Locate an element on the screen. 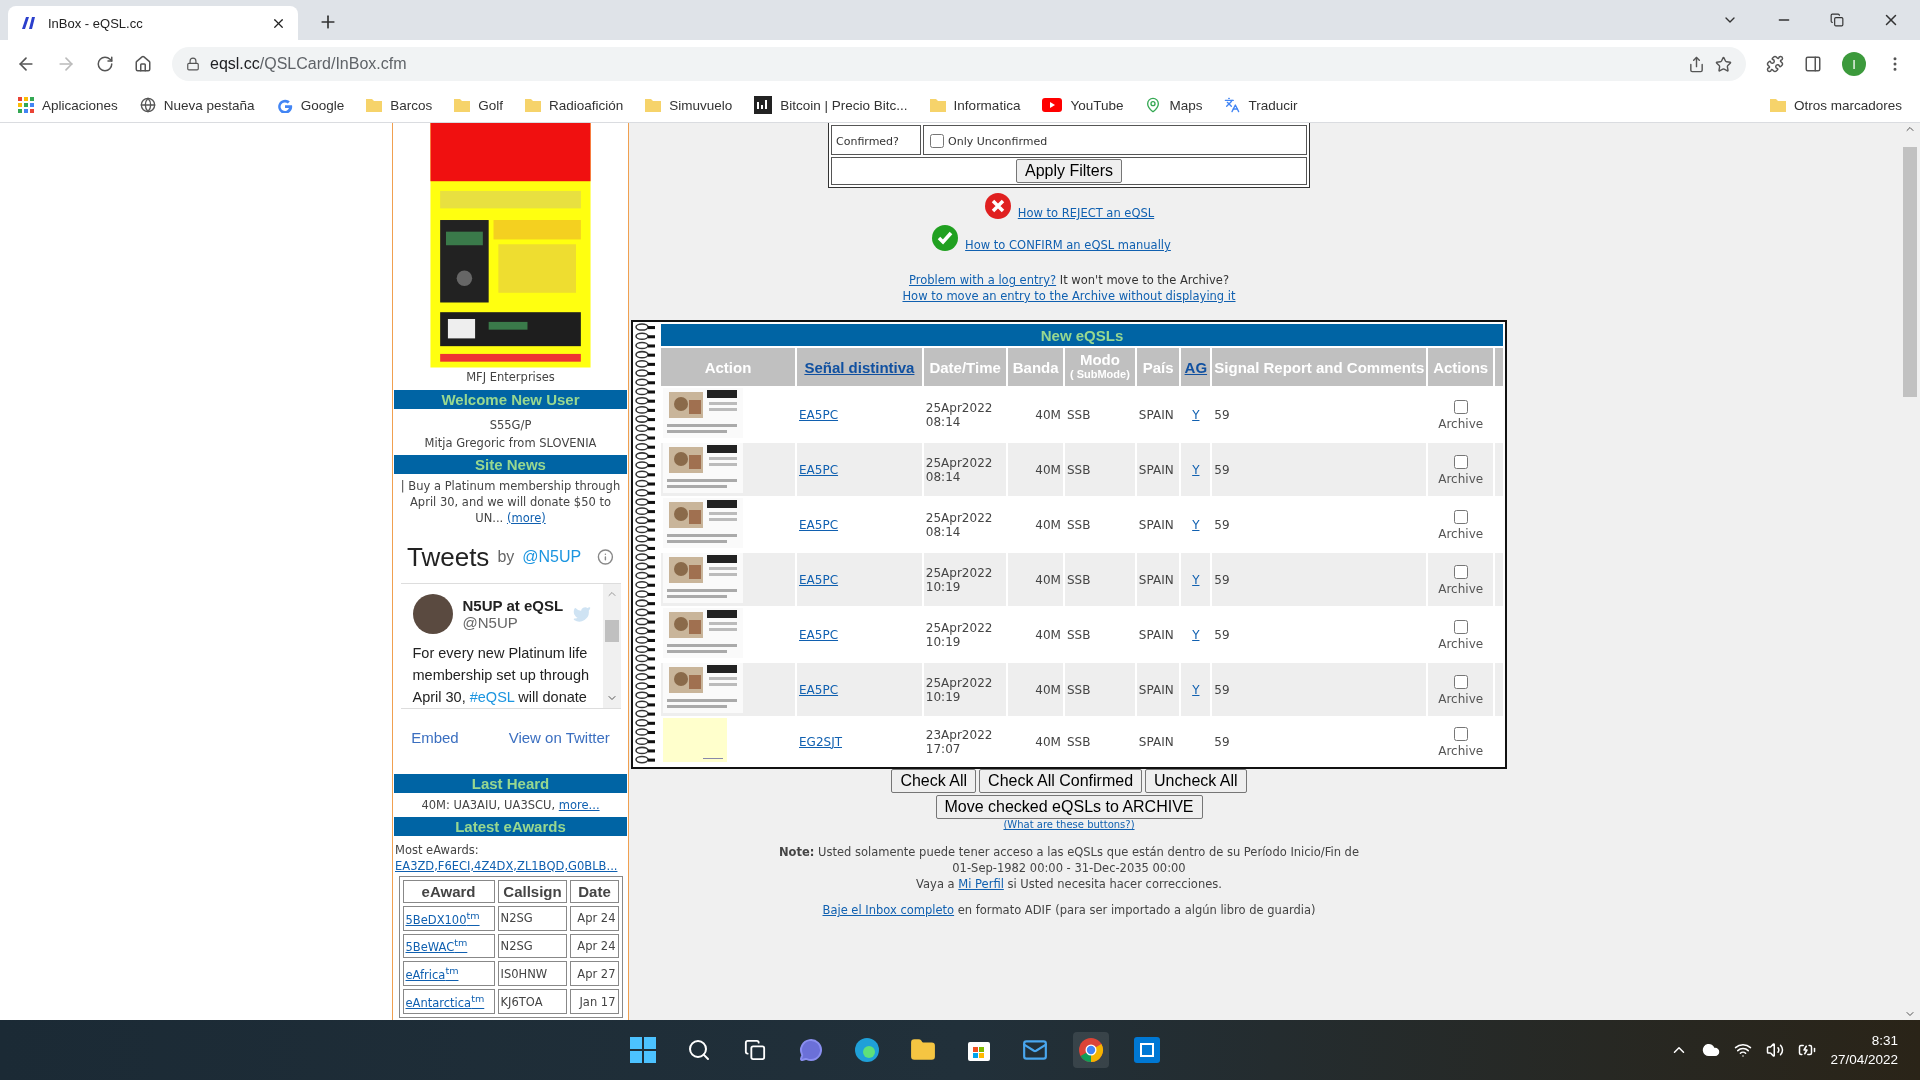 The height and width of the screenshot is (1080, 1920). action-button: Check All Confirmed is located at coordinates (1061, 781).